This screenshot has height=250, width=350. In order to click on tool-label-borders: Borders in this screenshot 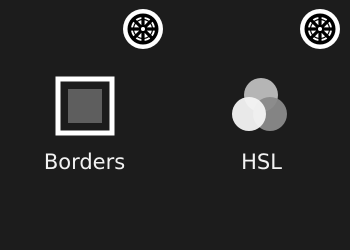, I will do `click(84, 162)`.